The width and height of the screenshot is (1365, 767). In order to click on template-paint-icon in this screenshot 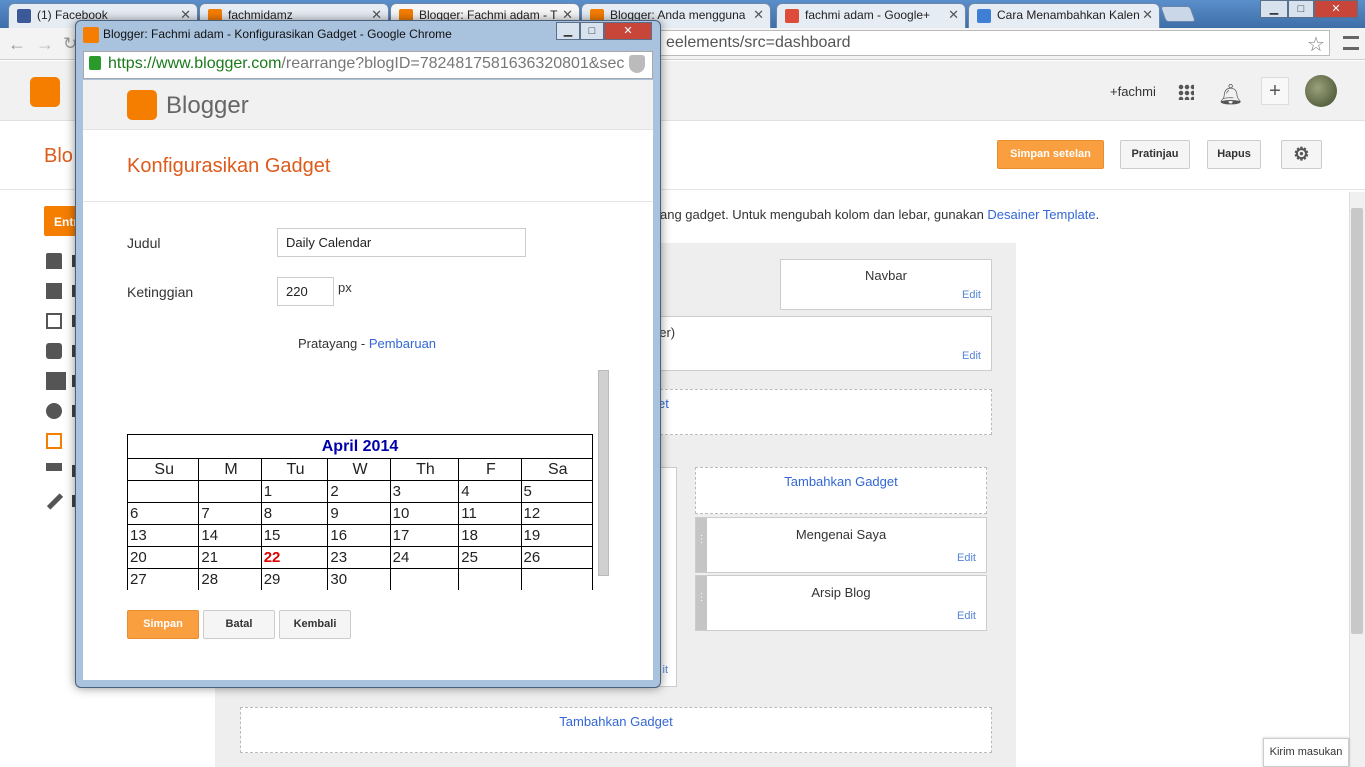, I will do `click(54, 467)`.